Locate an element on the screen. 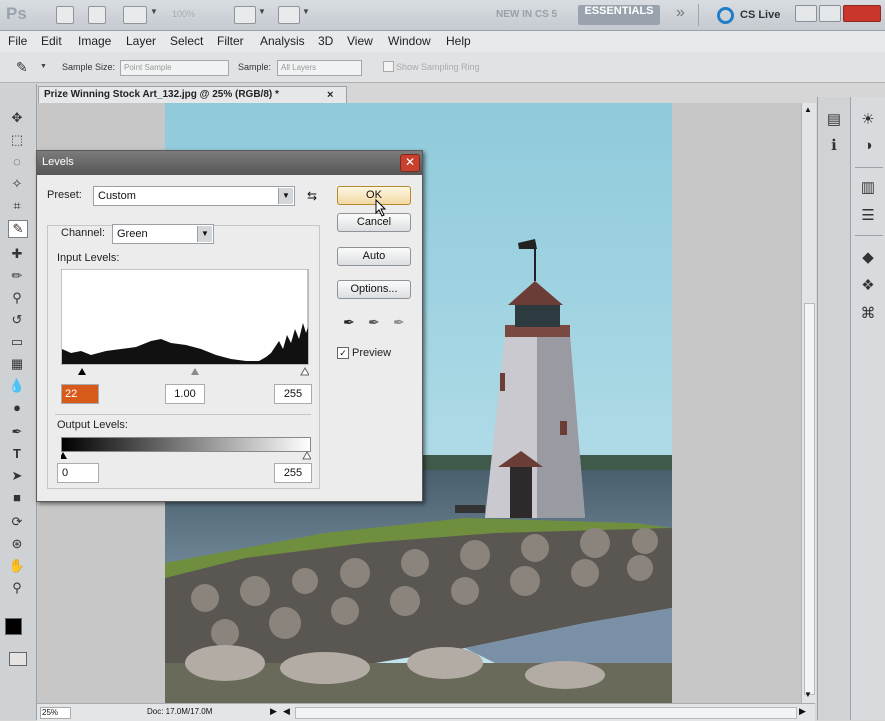 The width and height of the screenshot is (885, 721). lasso-tool-icon: ◌ is located at coordinates (17, 162).